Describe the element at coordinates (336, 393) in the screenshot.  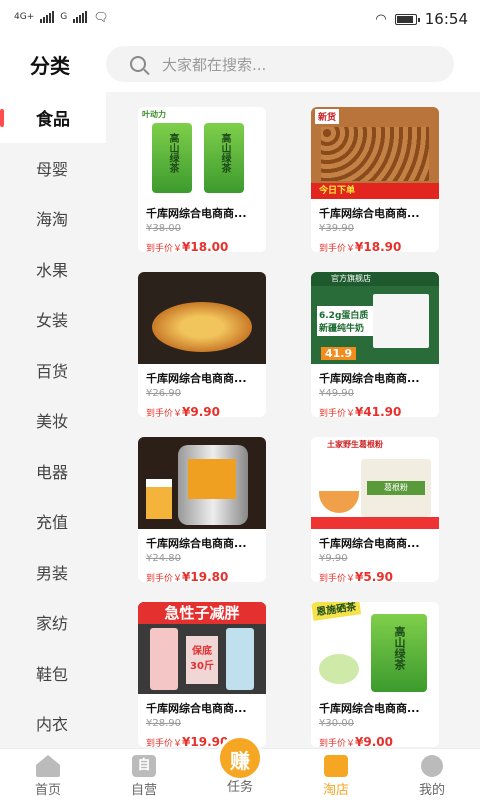
I see `original-price: ¥49.90` at that location.